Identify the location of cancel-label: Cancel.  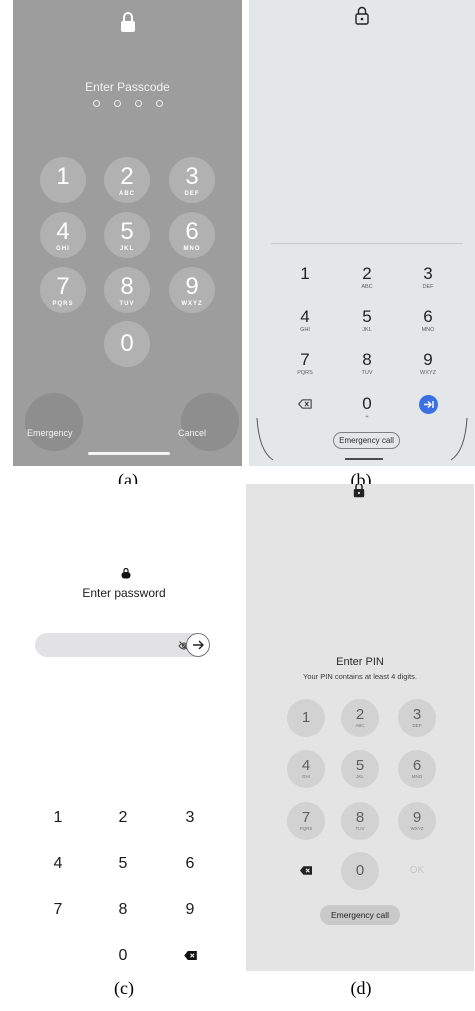
(192, 433).